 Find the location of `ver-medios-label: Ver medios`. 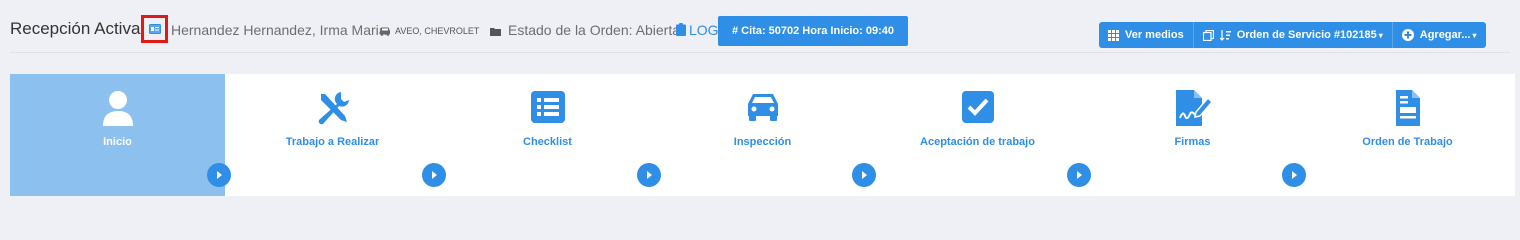

ver-medios-label: Ver medios is located at coordinates (1154, 35).